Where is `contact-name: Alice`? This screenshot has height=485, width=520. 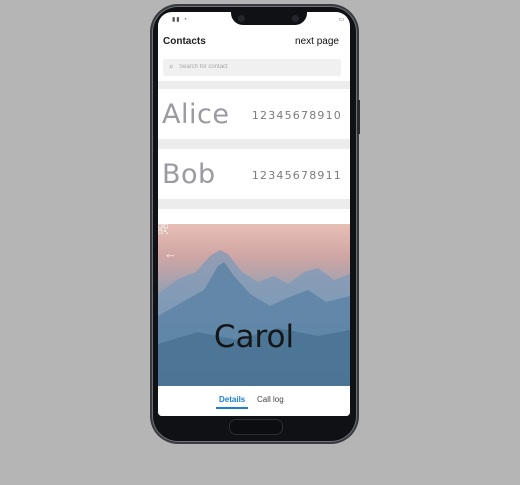 contact-name: Alice is located at coordinates (196, 114).